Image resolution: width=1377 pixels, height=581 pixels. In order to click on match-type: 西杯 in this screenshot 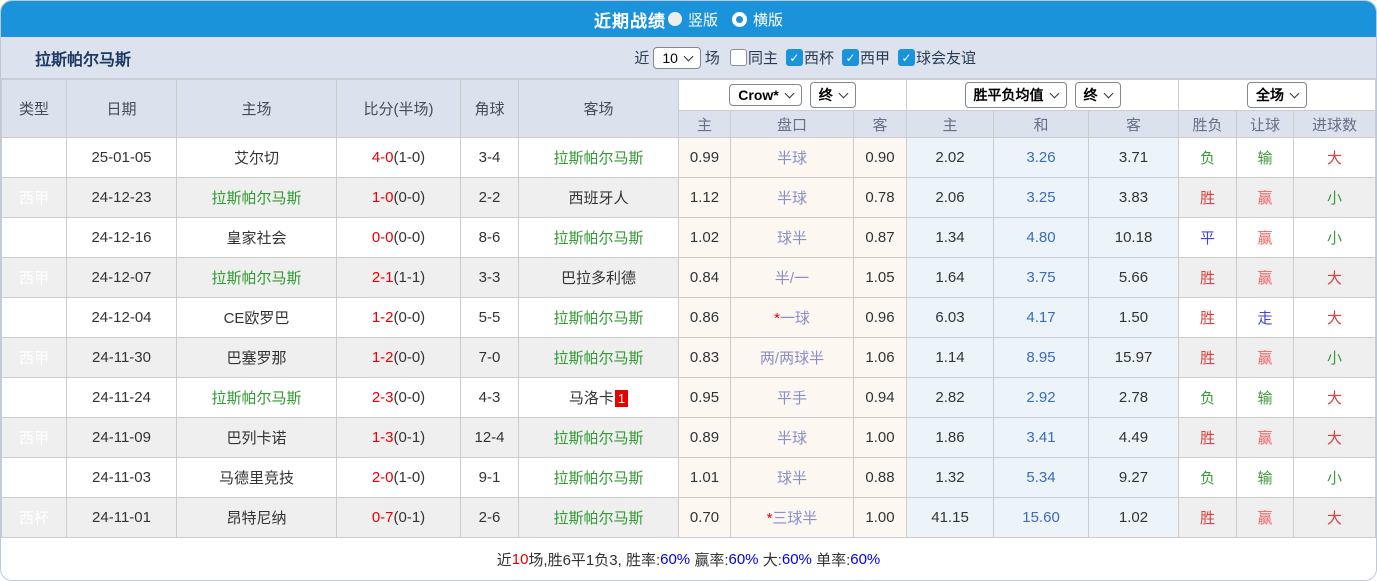, I will do `click(34, 317)`.